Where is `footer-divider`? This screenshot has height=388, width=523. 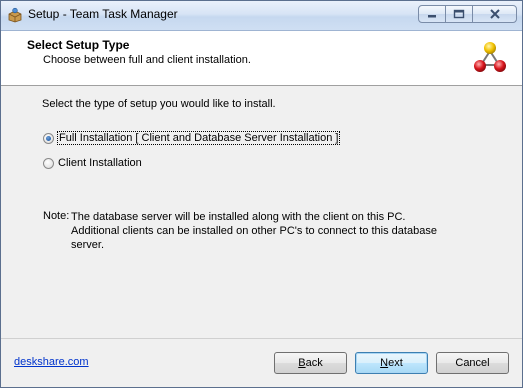 footer-divider is located at coordinates (261, 338).